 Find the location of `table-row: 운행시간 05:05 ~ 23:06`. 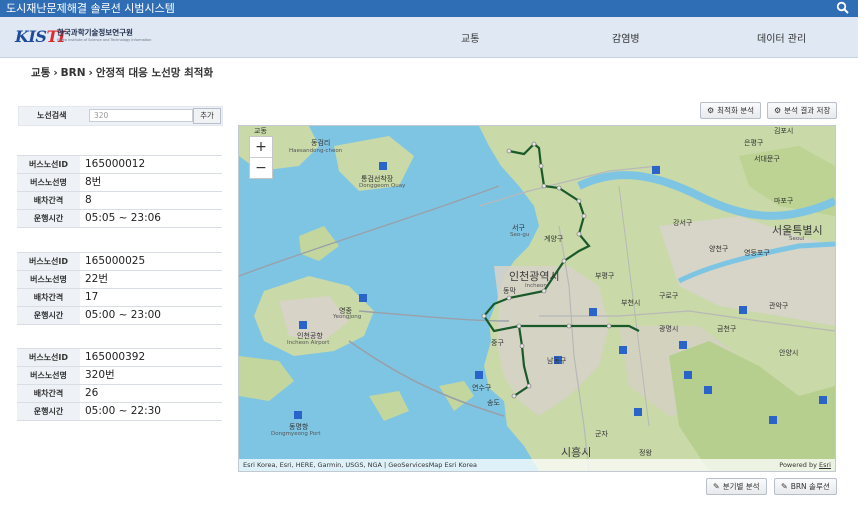

table-row: 운행시간 05:05 ~ 23:06 is located at coordinates (119, 219).